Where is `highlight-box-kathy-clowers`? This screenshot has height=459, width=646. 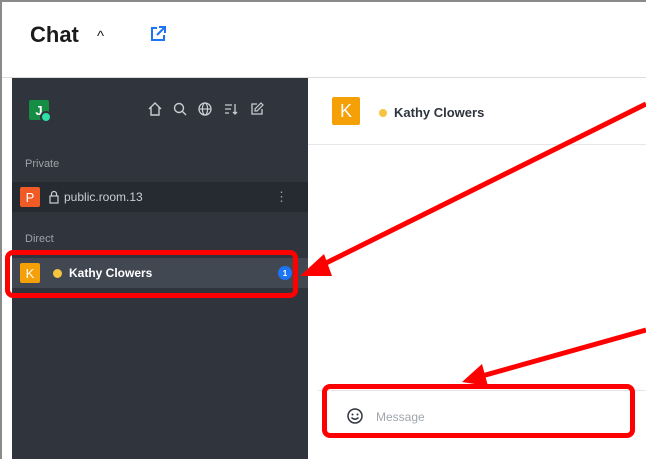
highlight-box-kathy-clowers is located at coordinates (151, 274).